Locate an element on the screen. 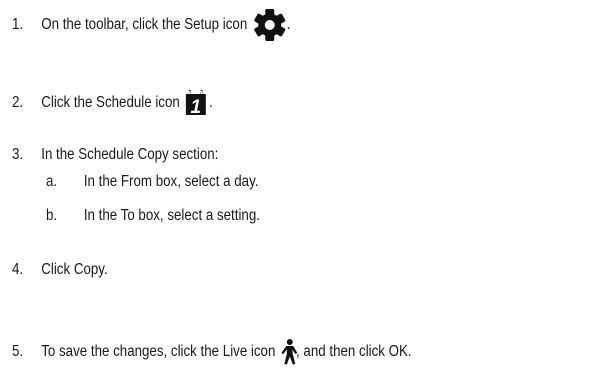 The width and height of the screenshot is (589, 374). step-number: 2. is located at coordinates (18, 102).